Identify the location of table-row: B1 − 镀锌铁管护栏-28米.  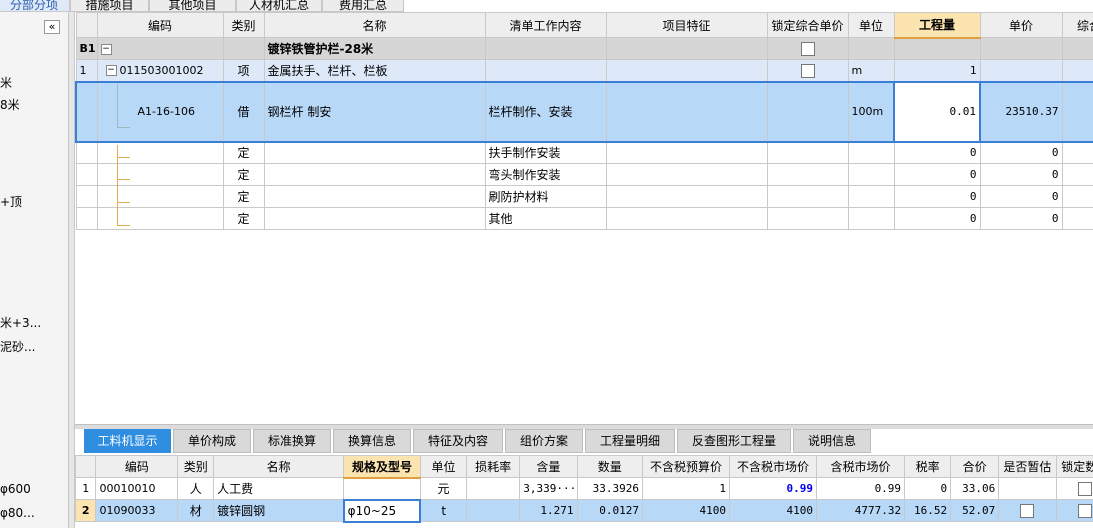
(584, 48).